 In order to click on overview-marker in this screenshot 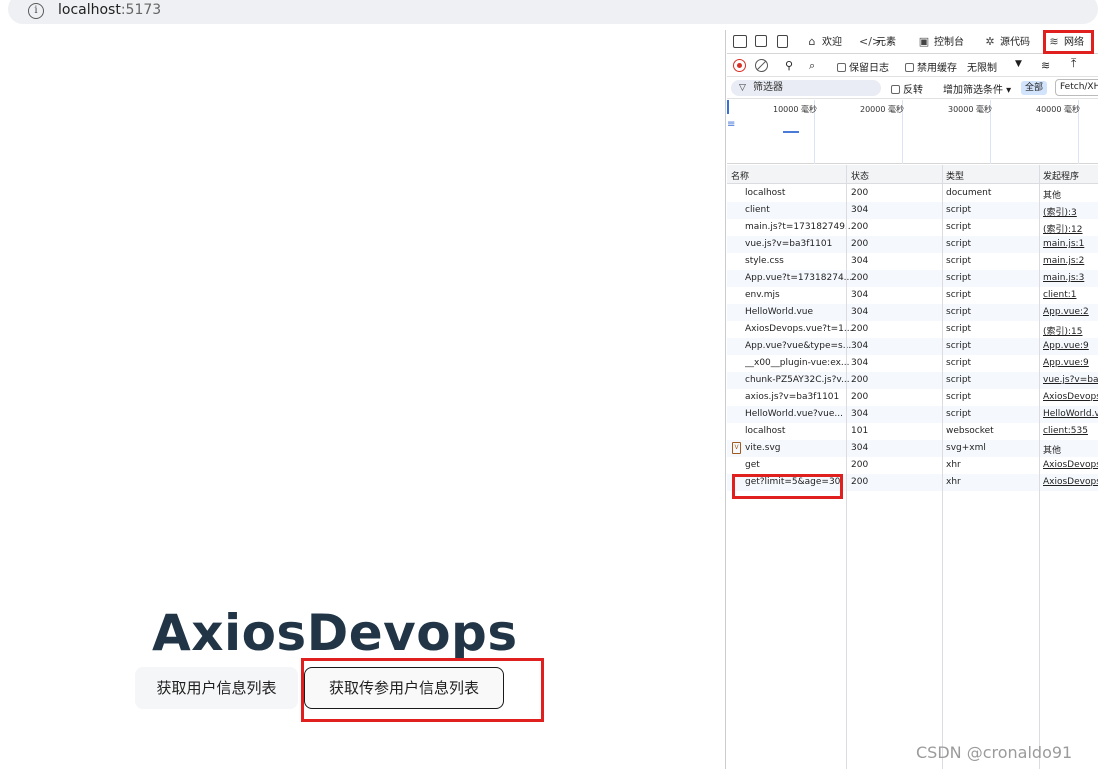, I will do `click(728, 107)`.